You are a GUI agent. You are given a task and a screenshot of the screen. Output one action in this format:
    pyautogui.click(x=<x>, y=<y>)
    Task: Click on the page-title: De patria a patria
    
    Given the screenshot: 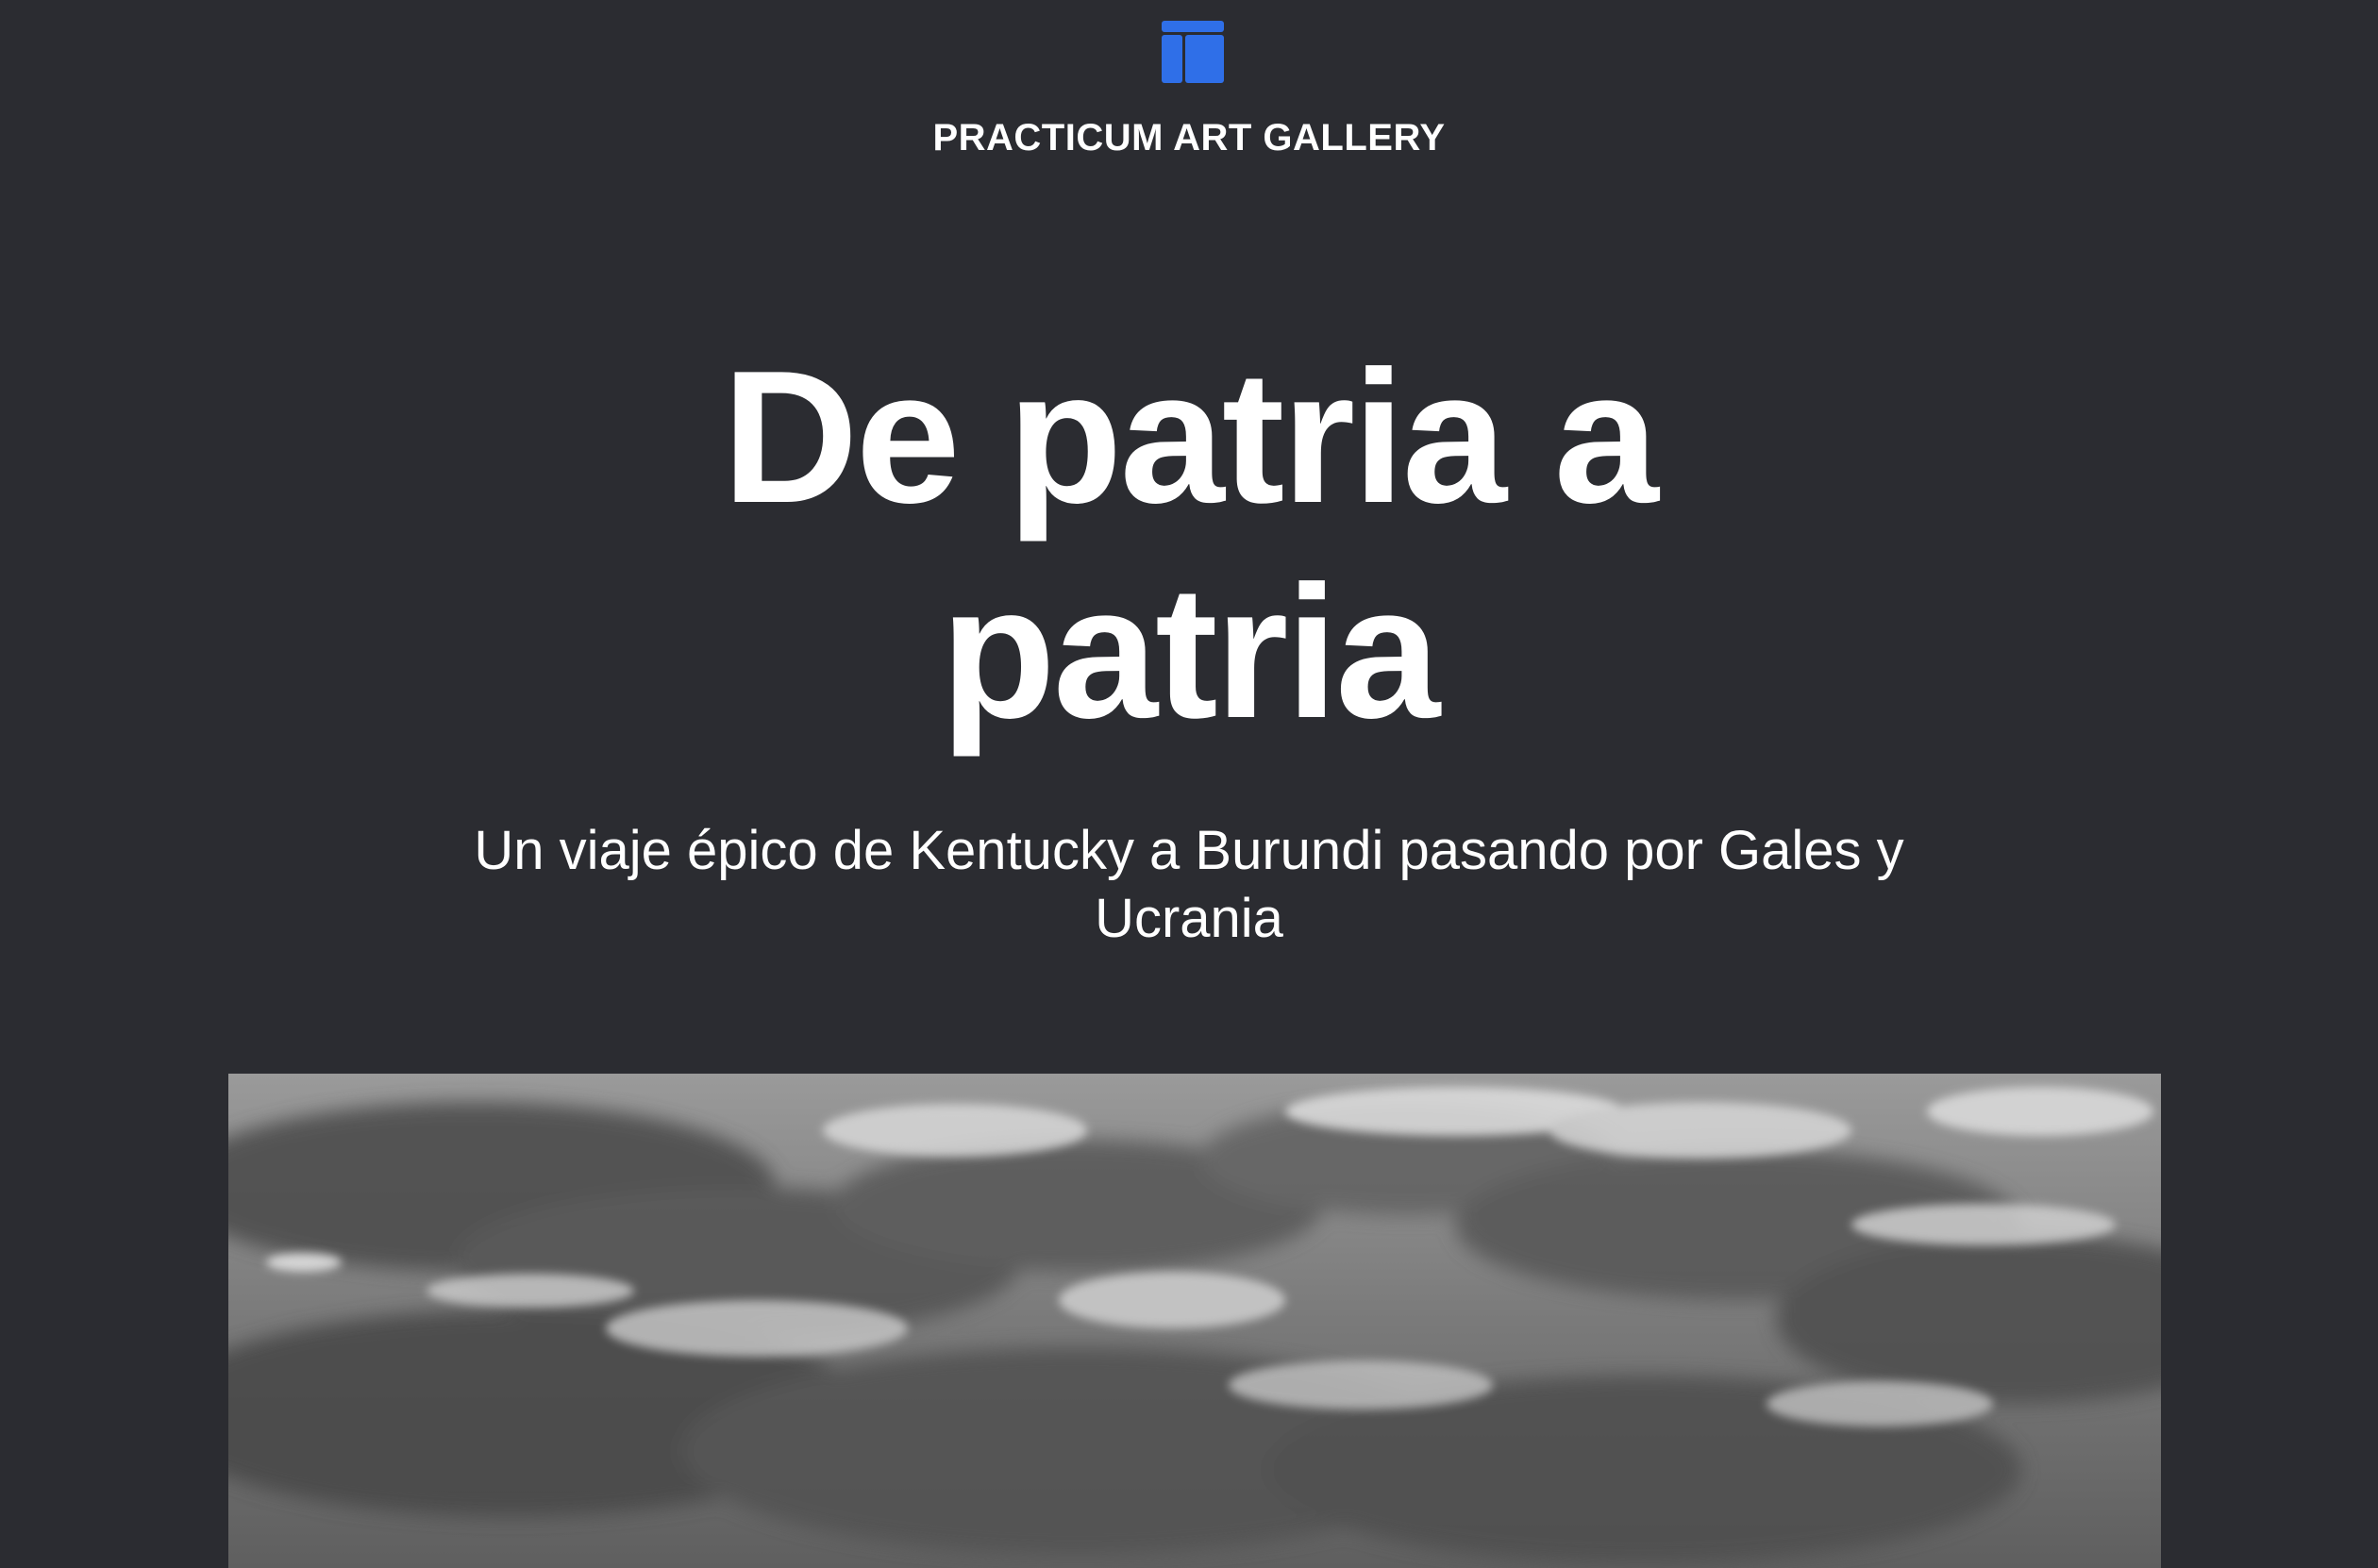 What is the action you would take?
    pyautogui.click(x=1190, y=545)
    